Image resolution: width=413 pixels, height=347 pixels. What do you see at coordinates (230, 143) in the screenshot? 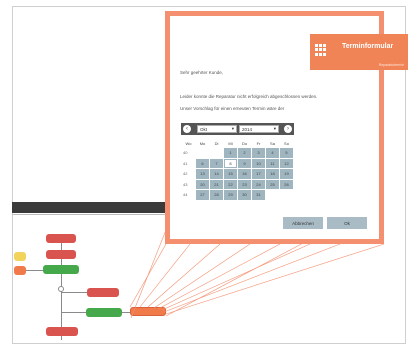
I see `weekday-header: Mi` at bounding box center [230, 143].